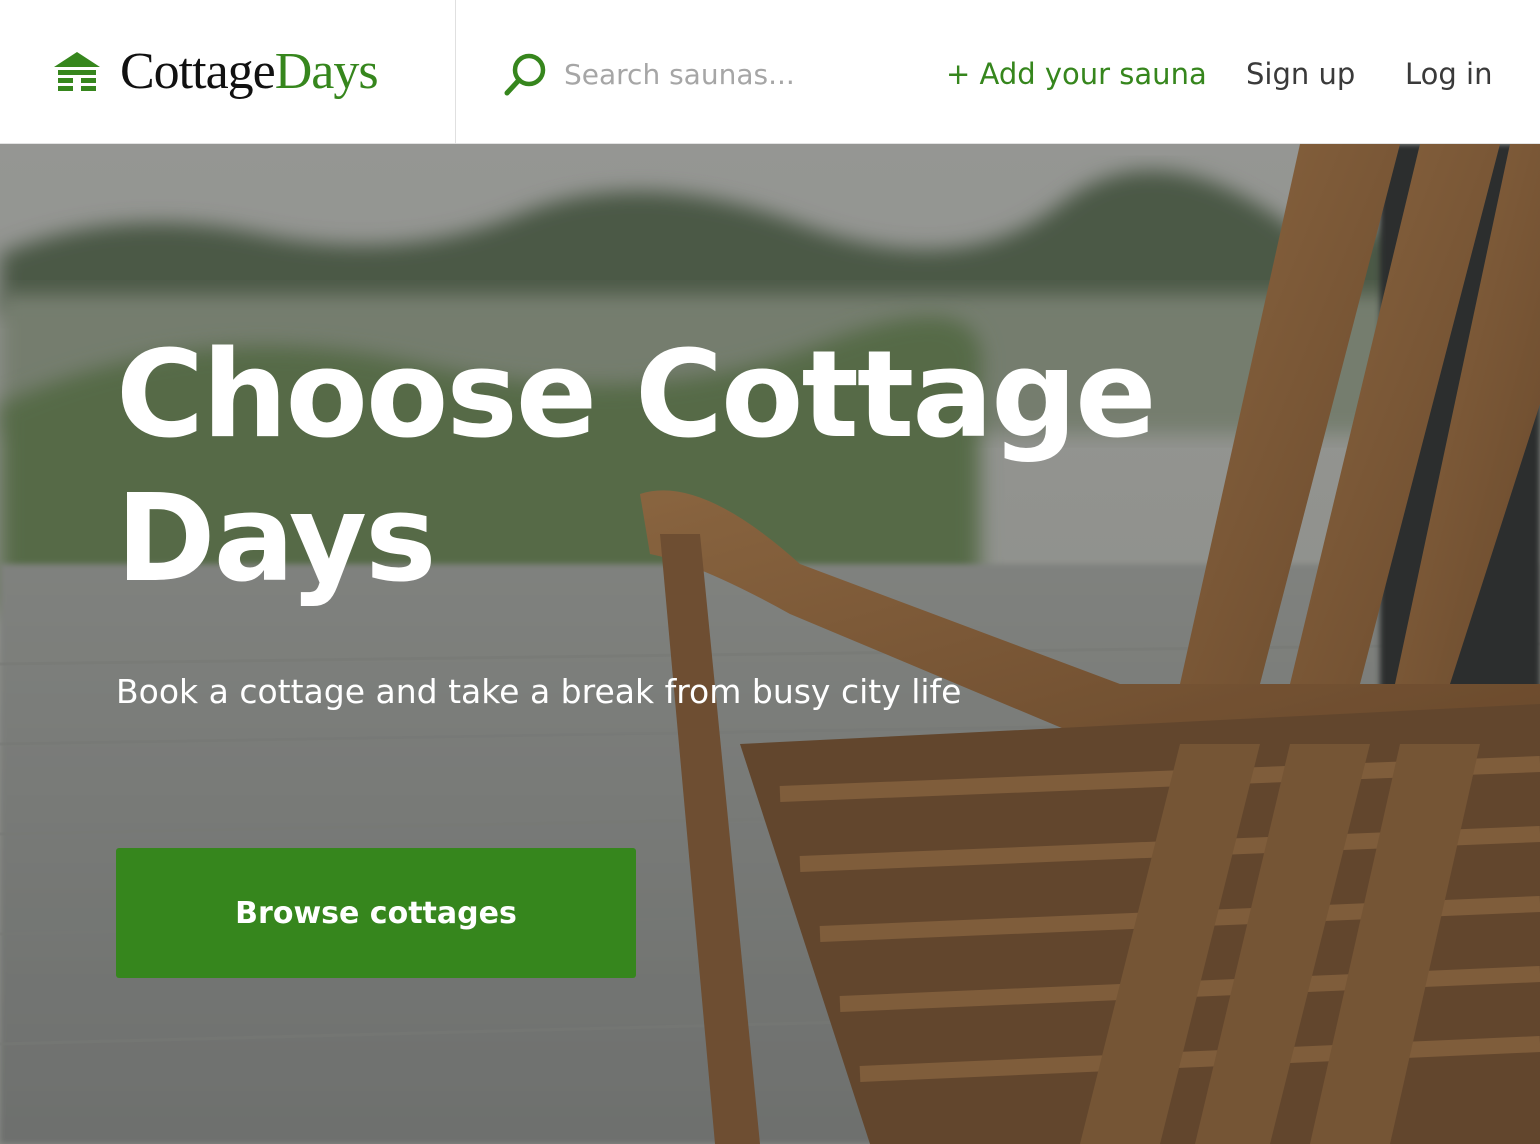 The image size is (1540, 1144). I want to click on log-in-link: Log in, so click(1448, 74).